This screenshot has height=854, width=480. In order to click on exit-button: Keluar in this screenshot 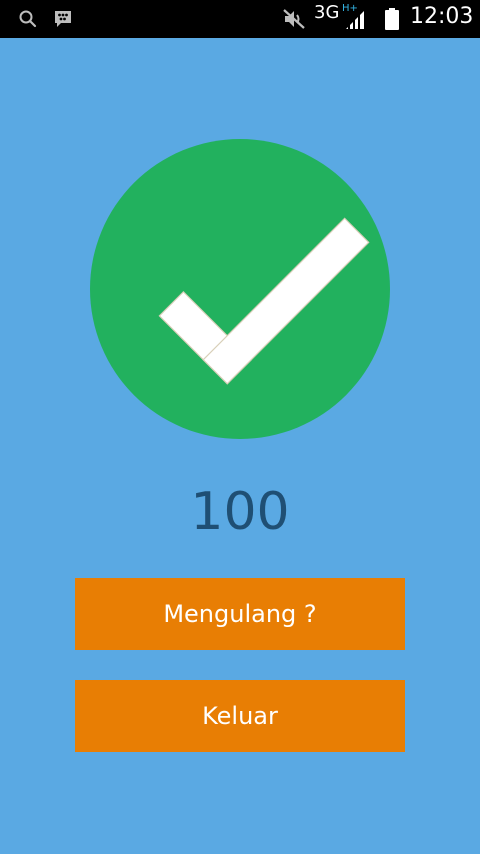, I will do `click(240, 716)`.